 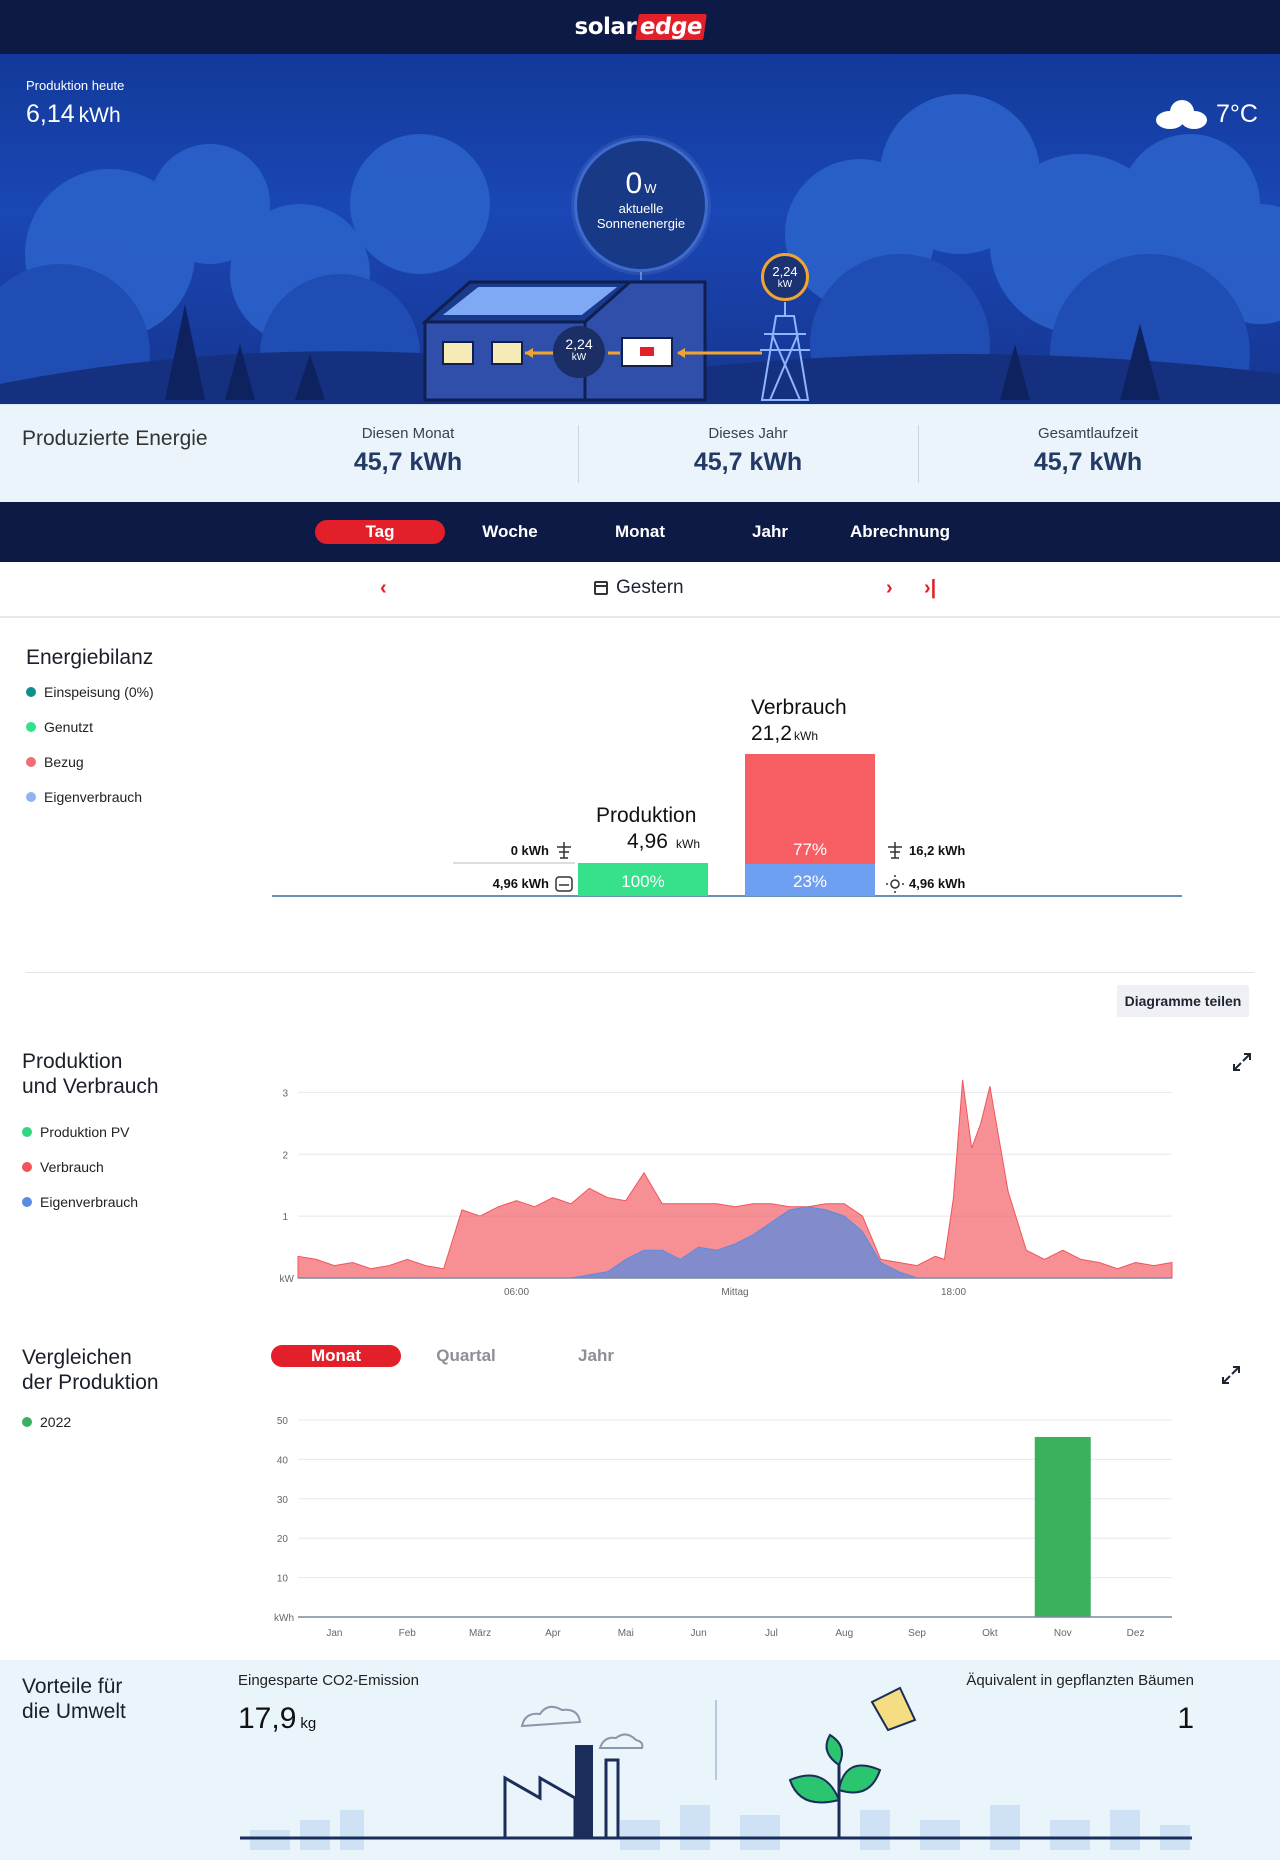 What do you see at coordinates (1237, 113) in the screenshot?
I see `temperature-value: 7°C` at bounding box center [1237, 113].